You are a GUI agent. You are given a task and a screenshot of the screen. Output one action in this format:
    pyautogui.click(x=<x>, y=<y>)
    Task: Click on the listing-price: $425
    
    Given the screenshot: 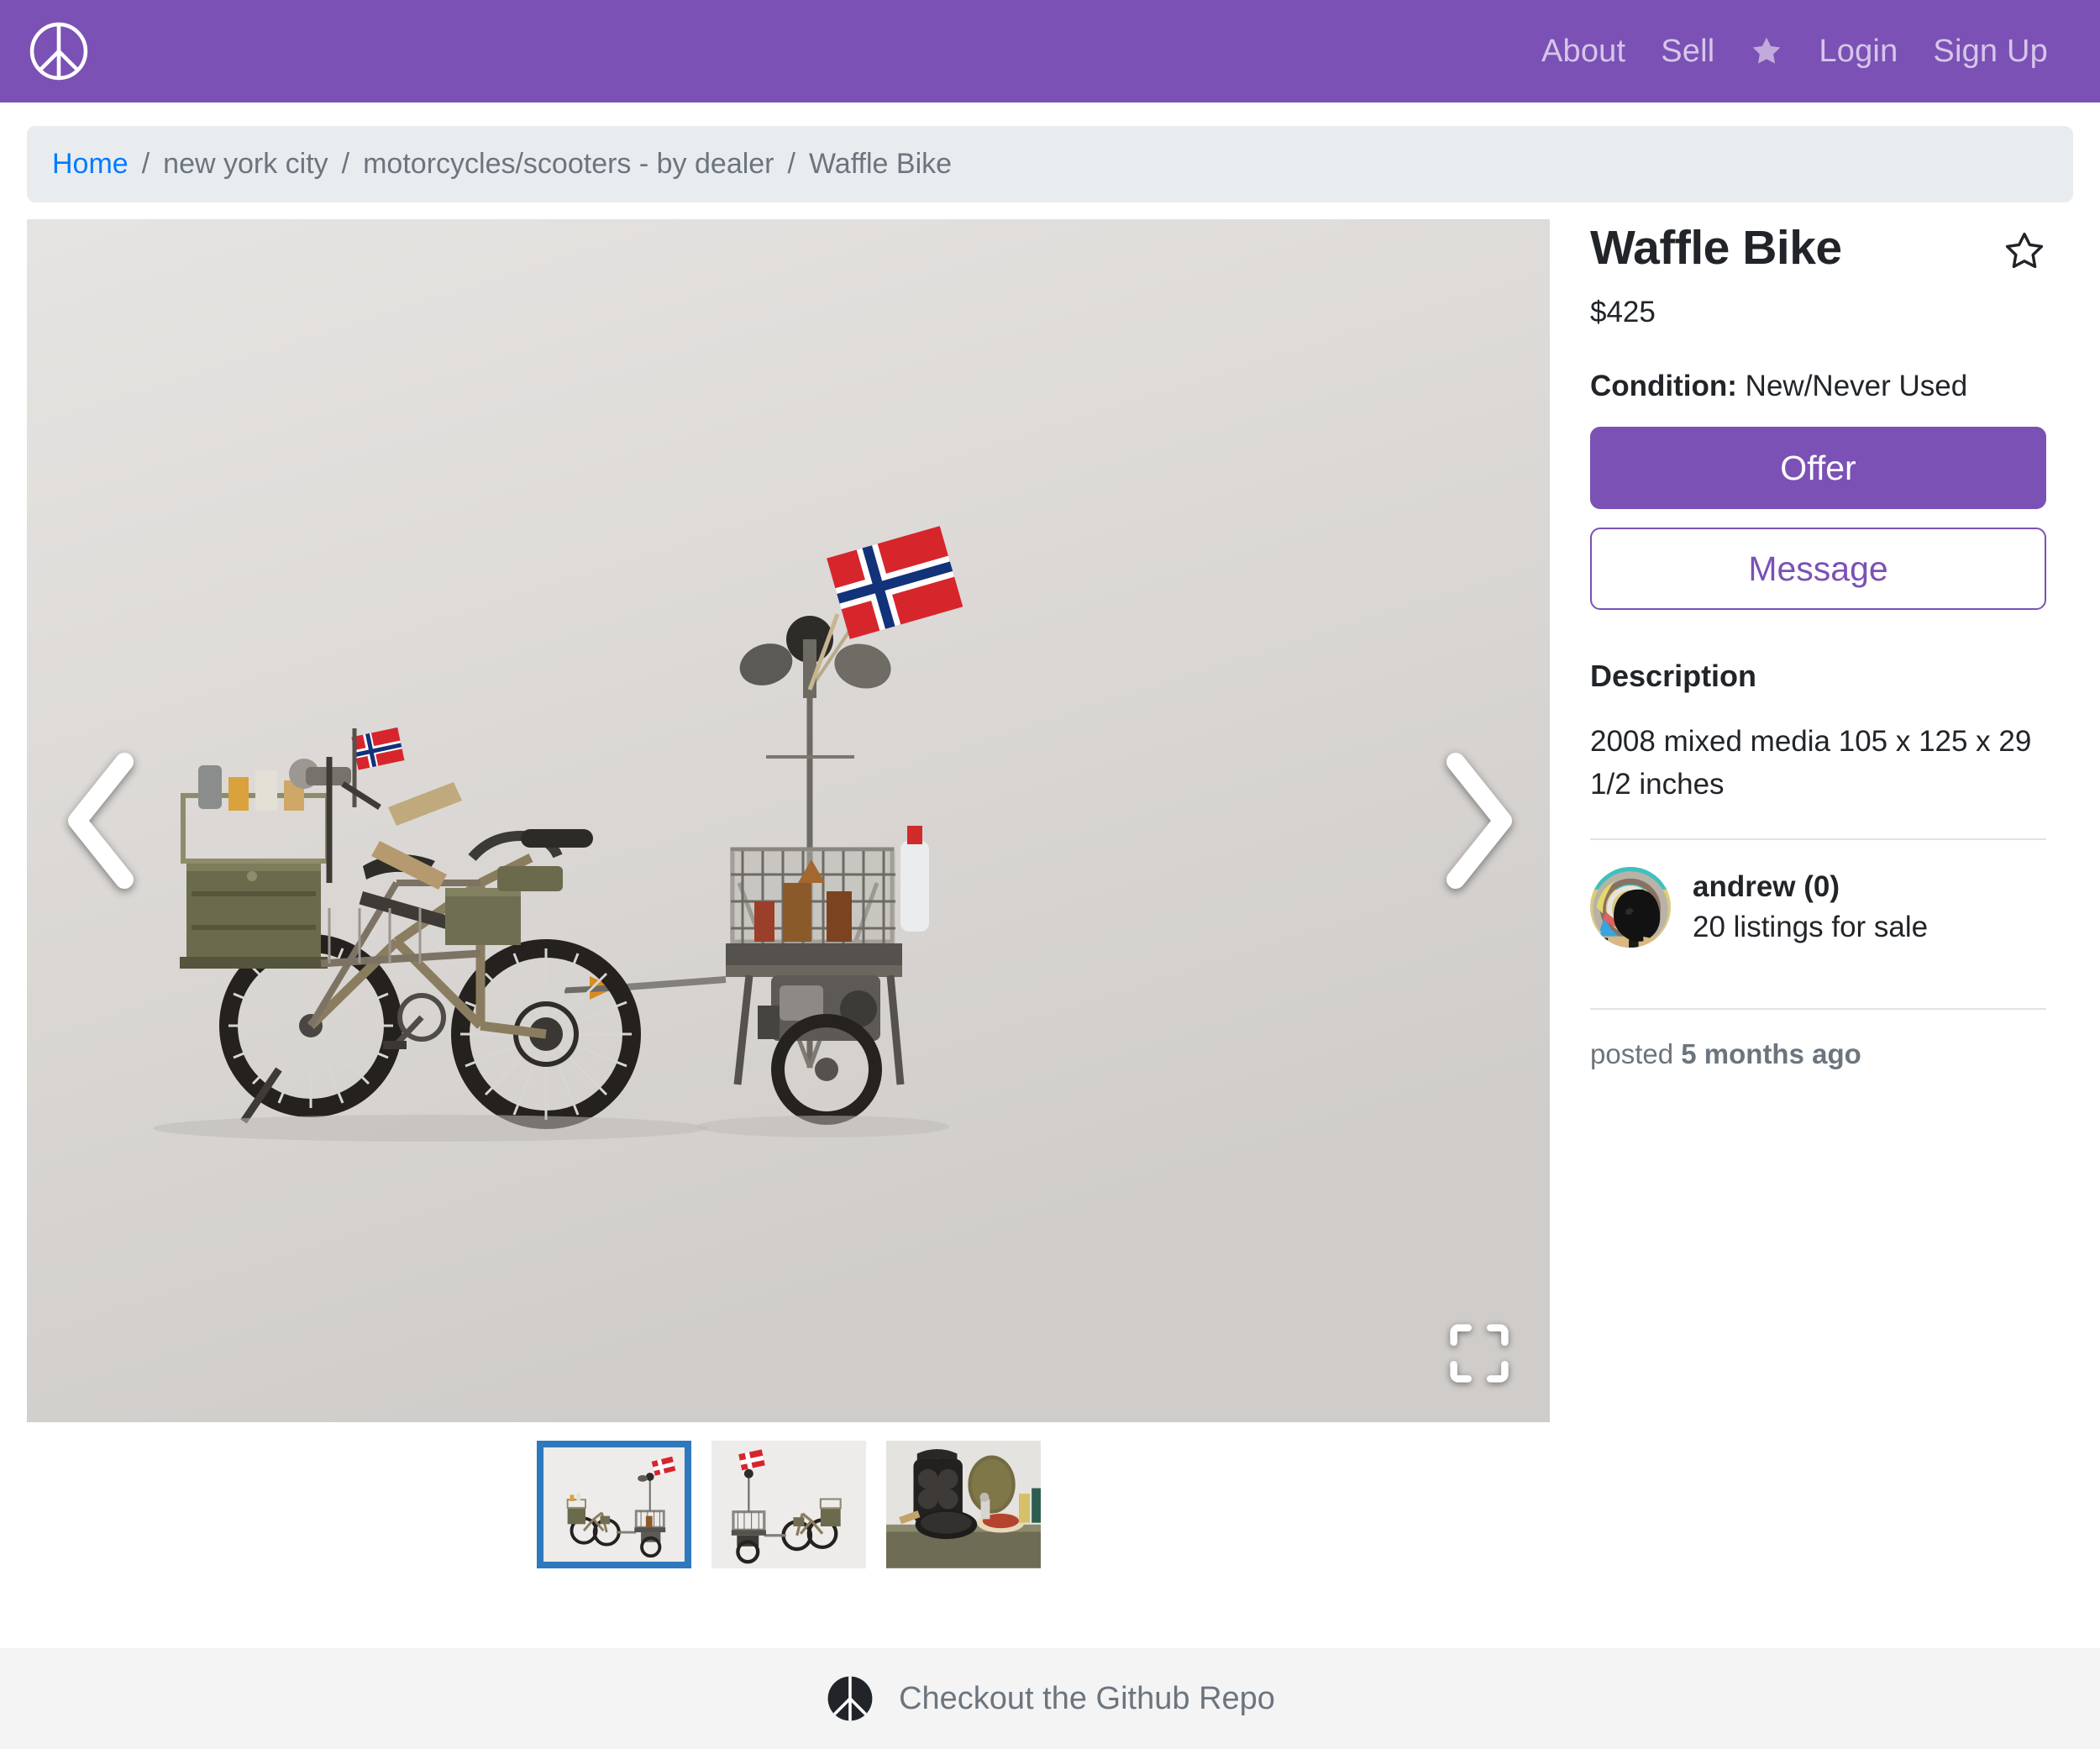 What is the action you would take?
    pyautogui.click(x=1623, y=313)
    